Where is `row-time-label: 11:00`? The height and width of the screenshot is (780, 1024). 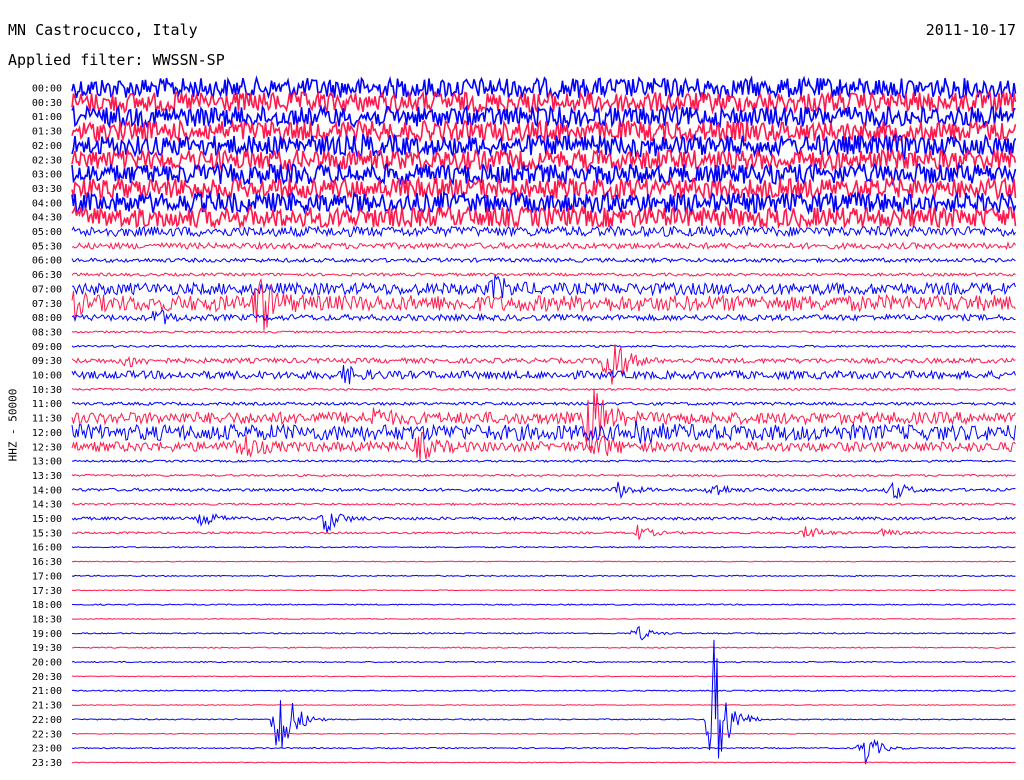 row-time-label: 11:00 is located at coordinates (47, 404).